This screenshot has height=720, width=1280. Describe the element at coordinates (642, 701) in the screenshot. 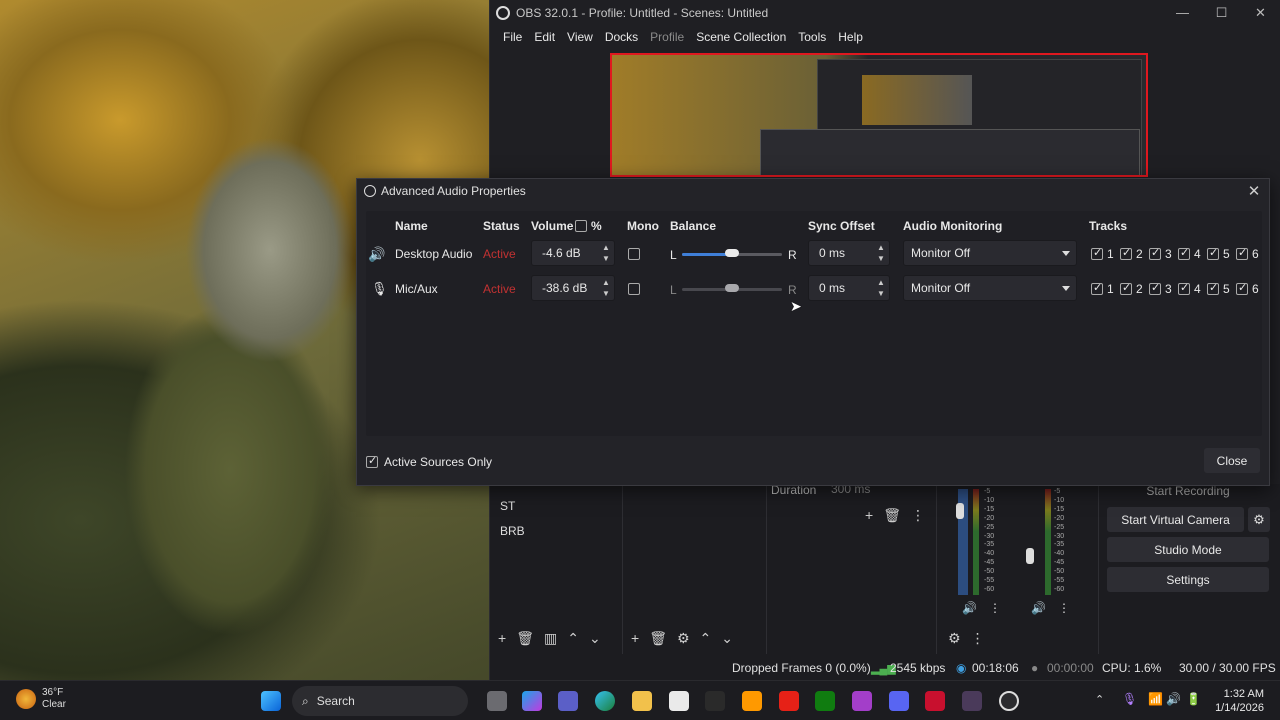

I see `file-explorer-icon` at that location.